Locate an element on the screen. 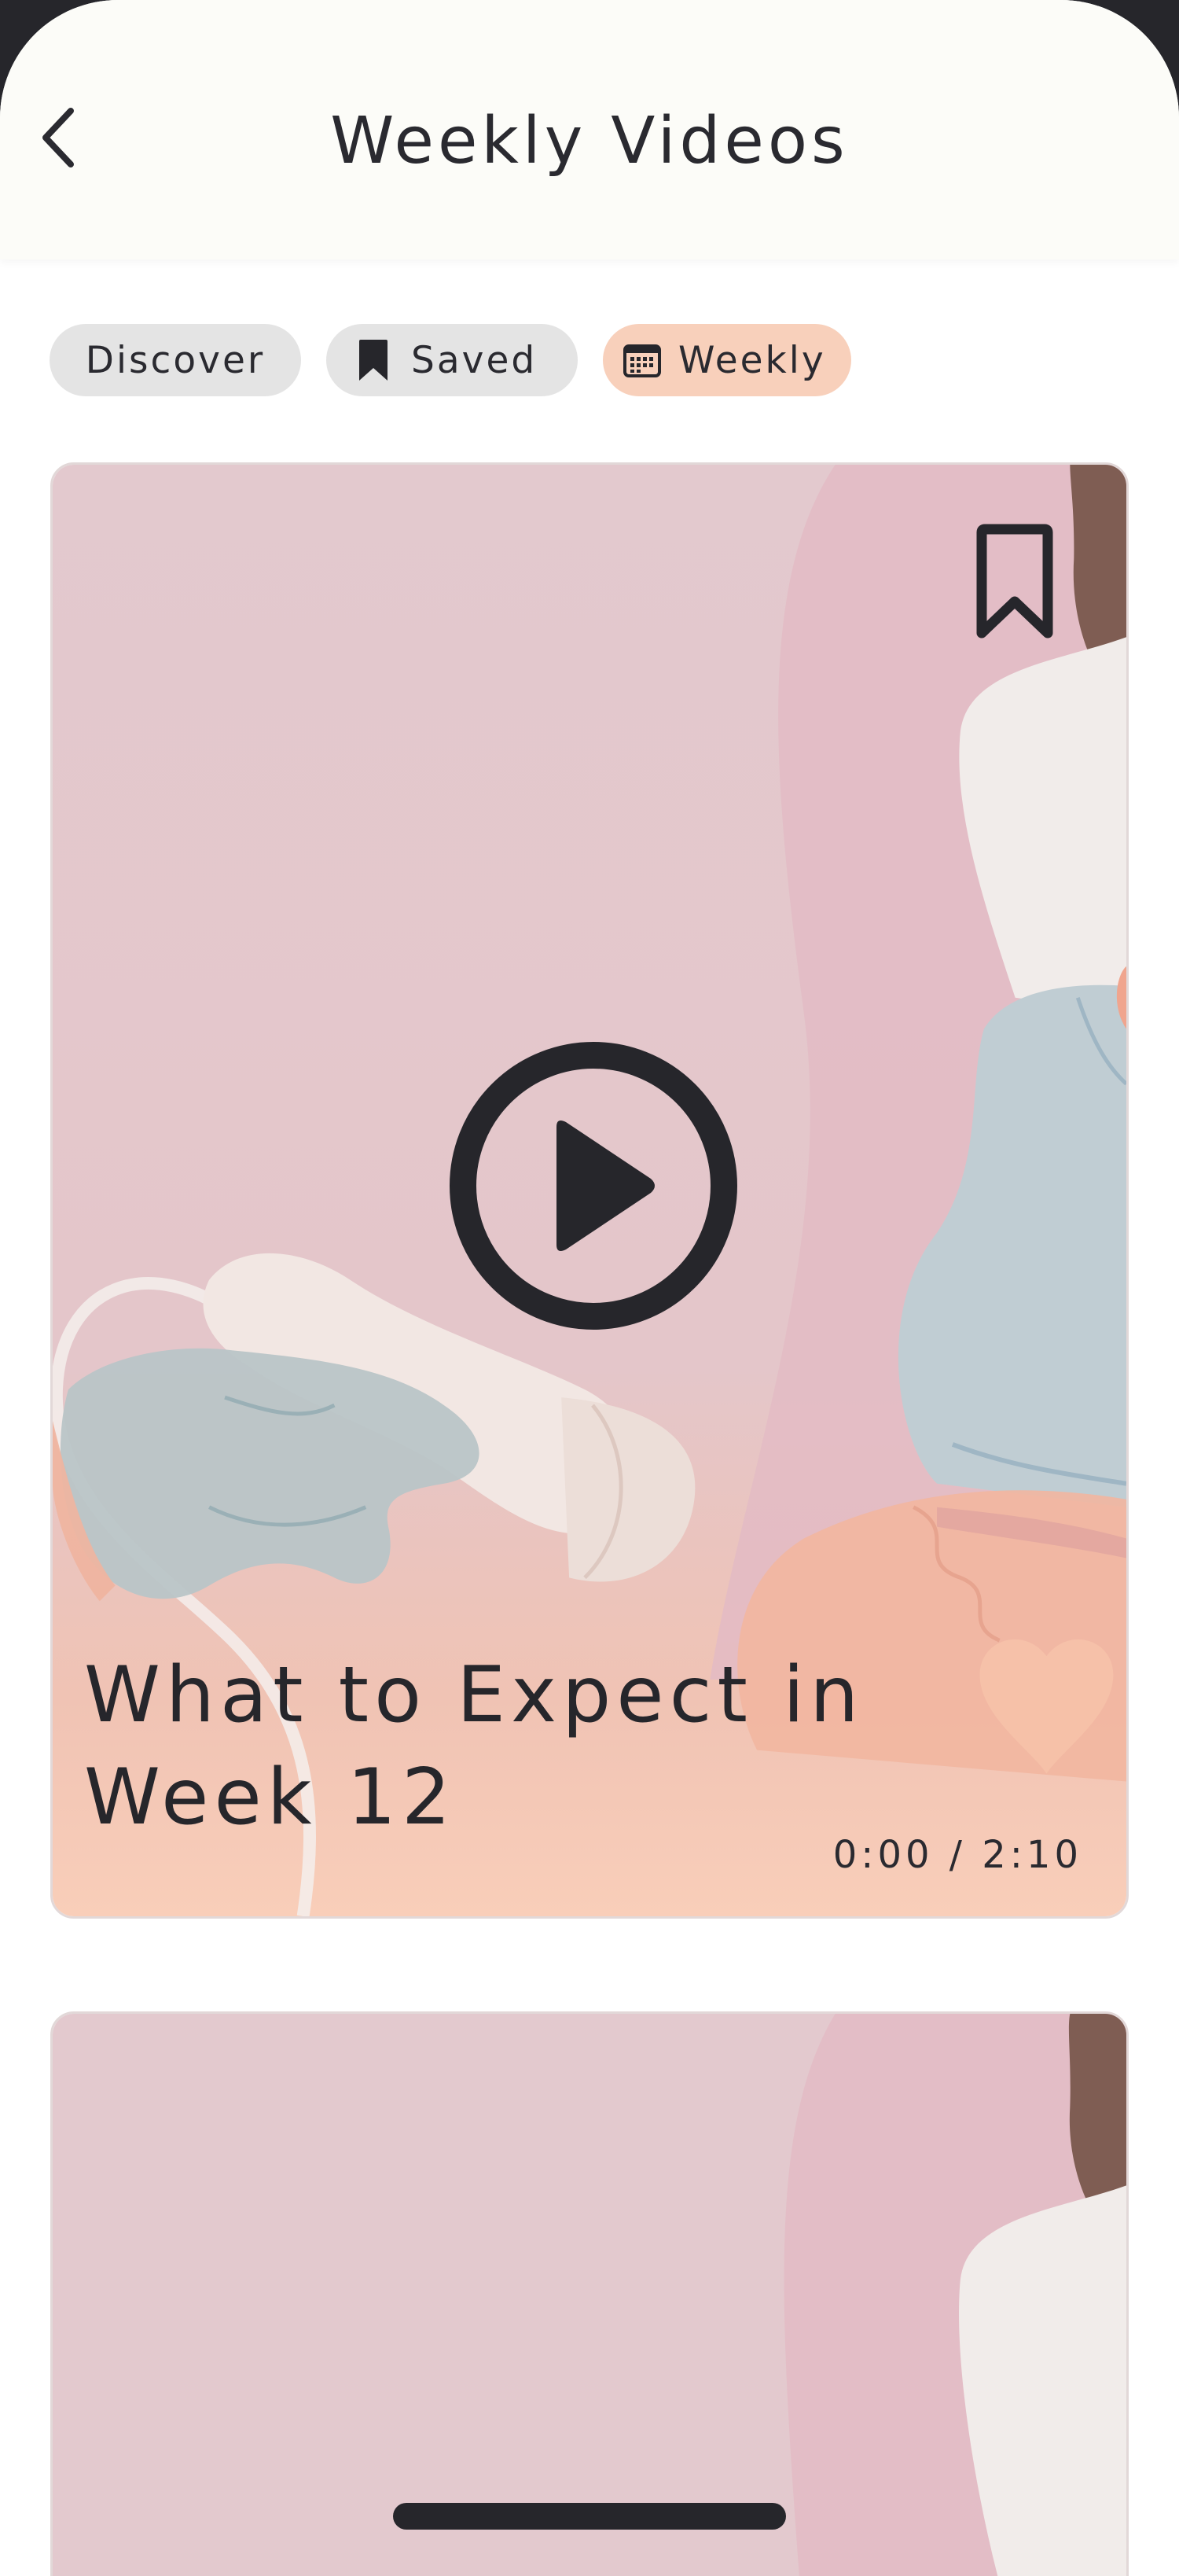  tab-label: Discover is located at coordinates (175, 360).